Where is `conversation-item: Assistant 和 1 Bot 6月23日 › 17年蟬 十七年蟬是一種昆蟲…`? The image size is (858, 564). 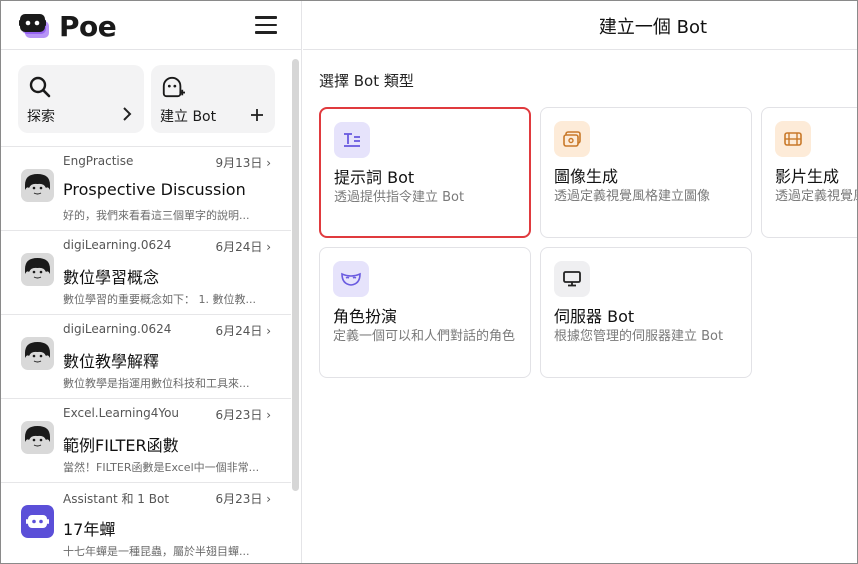
conversation-item: Assistant 和 1 Bot 6月23日 › 17年蟬 十七年蟬是一種昆蟲… is located at coordinates (146, 522).